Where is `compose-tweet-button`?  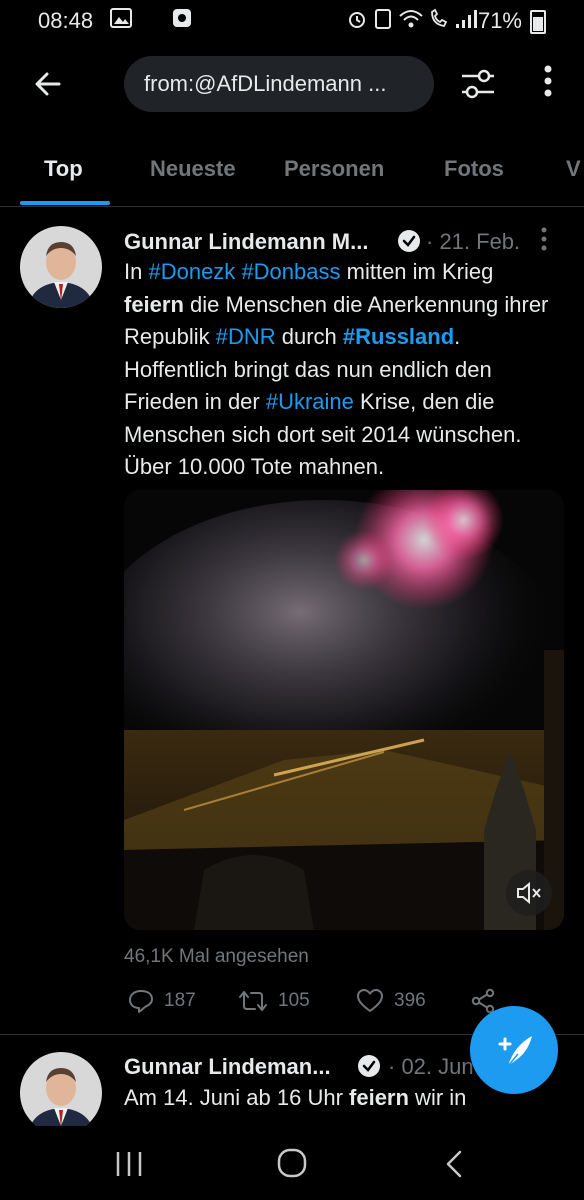
compose-tweet-button is located at coordinates (514, 1050).